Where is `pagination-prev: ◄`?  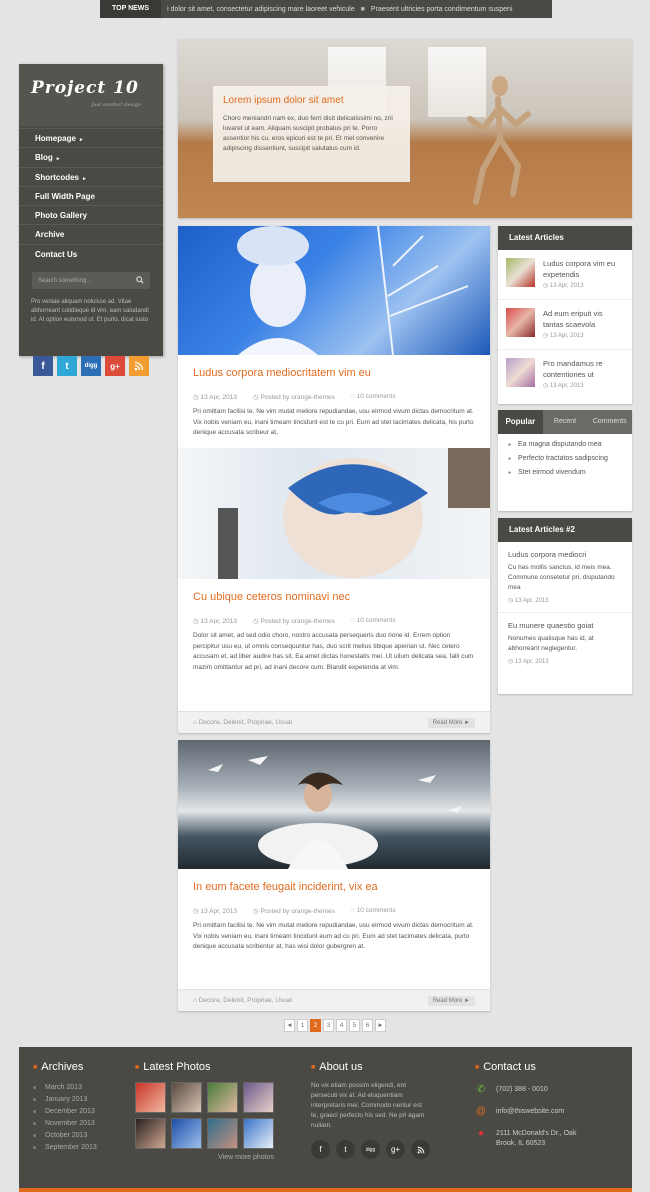
pagination-prev: ◄ is located at coordinates (289, 1025).